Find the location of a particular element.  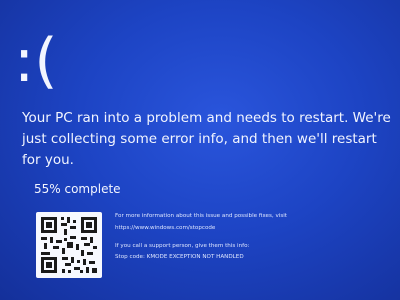

progress-text: 55% complete is located at coordinates (77, 189).